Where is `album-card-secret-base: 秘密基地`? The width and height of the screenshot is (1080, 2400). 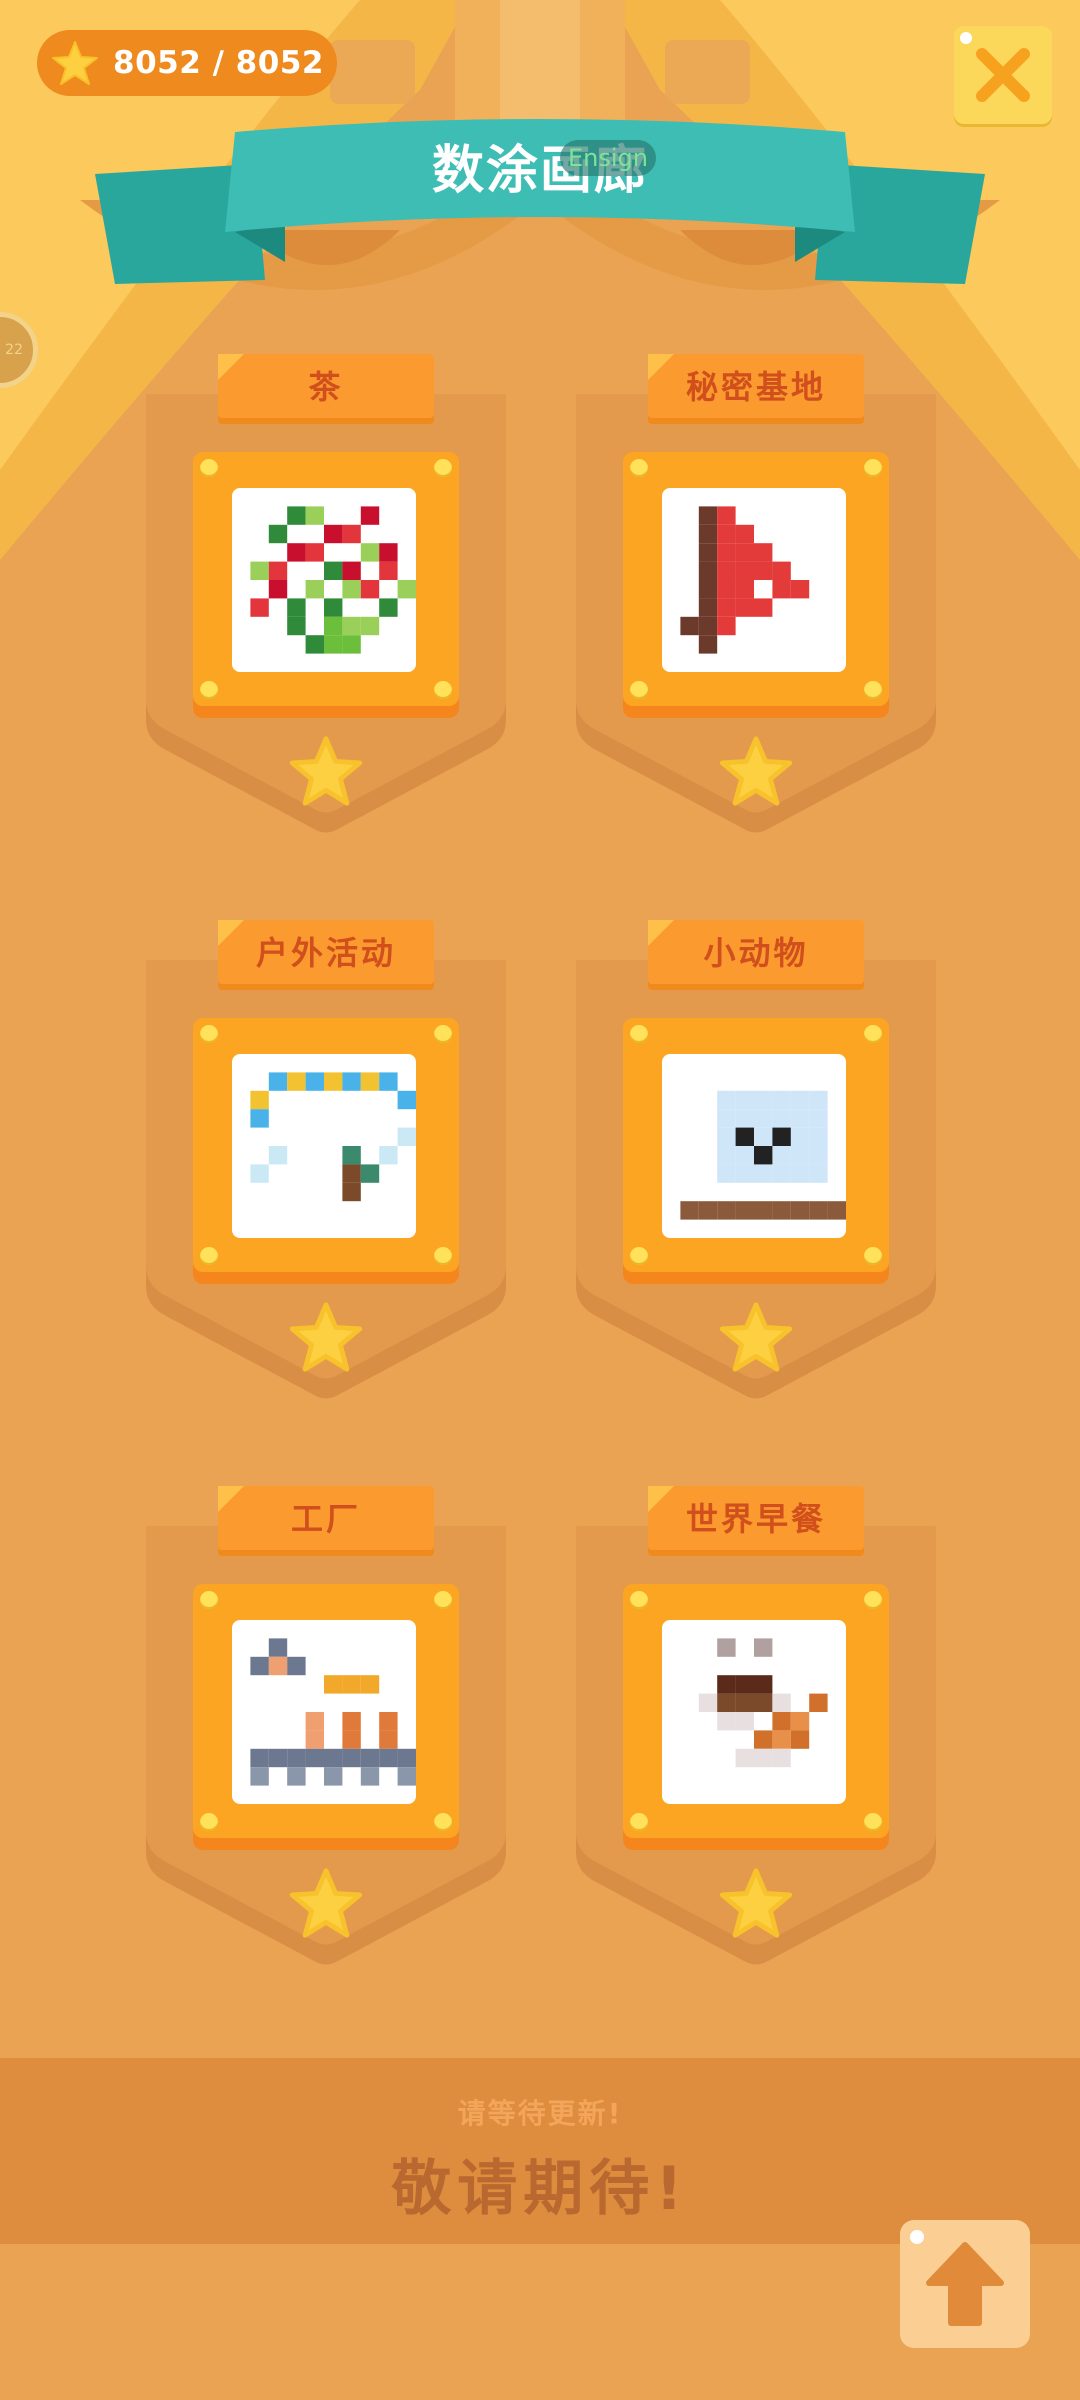 album-card-secret-base: 秘密基地 is located at coordinates (756, 593).